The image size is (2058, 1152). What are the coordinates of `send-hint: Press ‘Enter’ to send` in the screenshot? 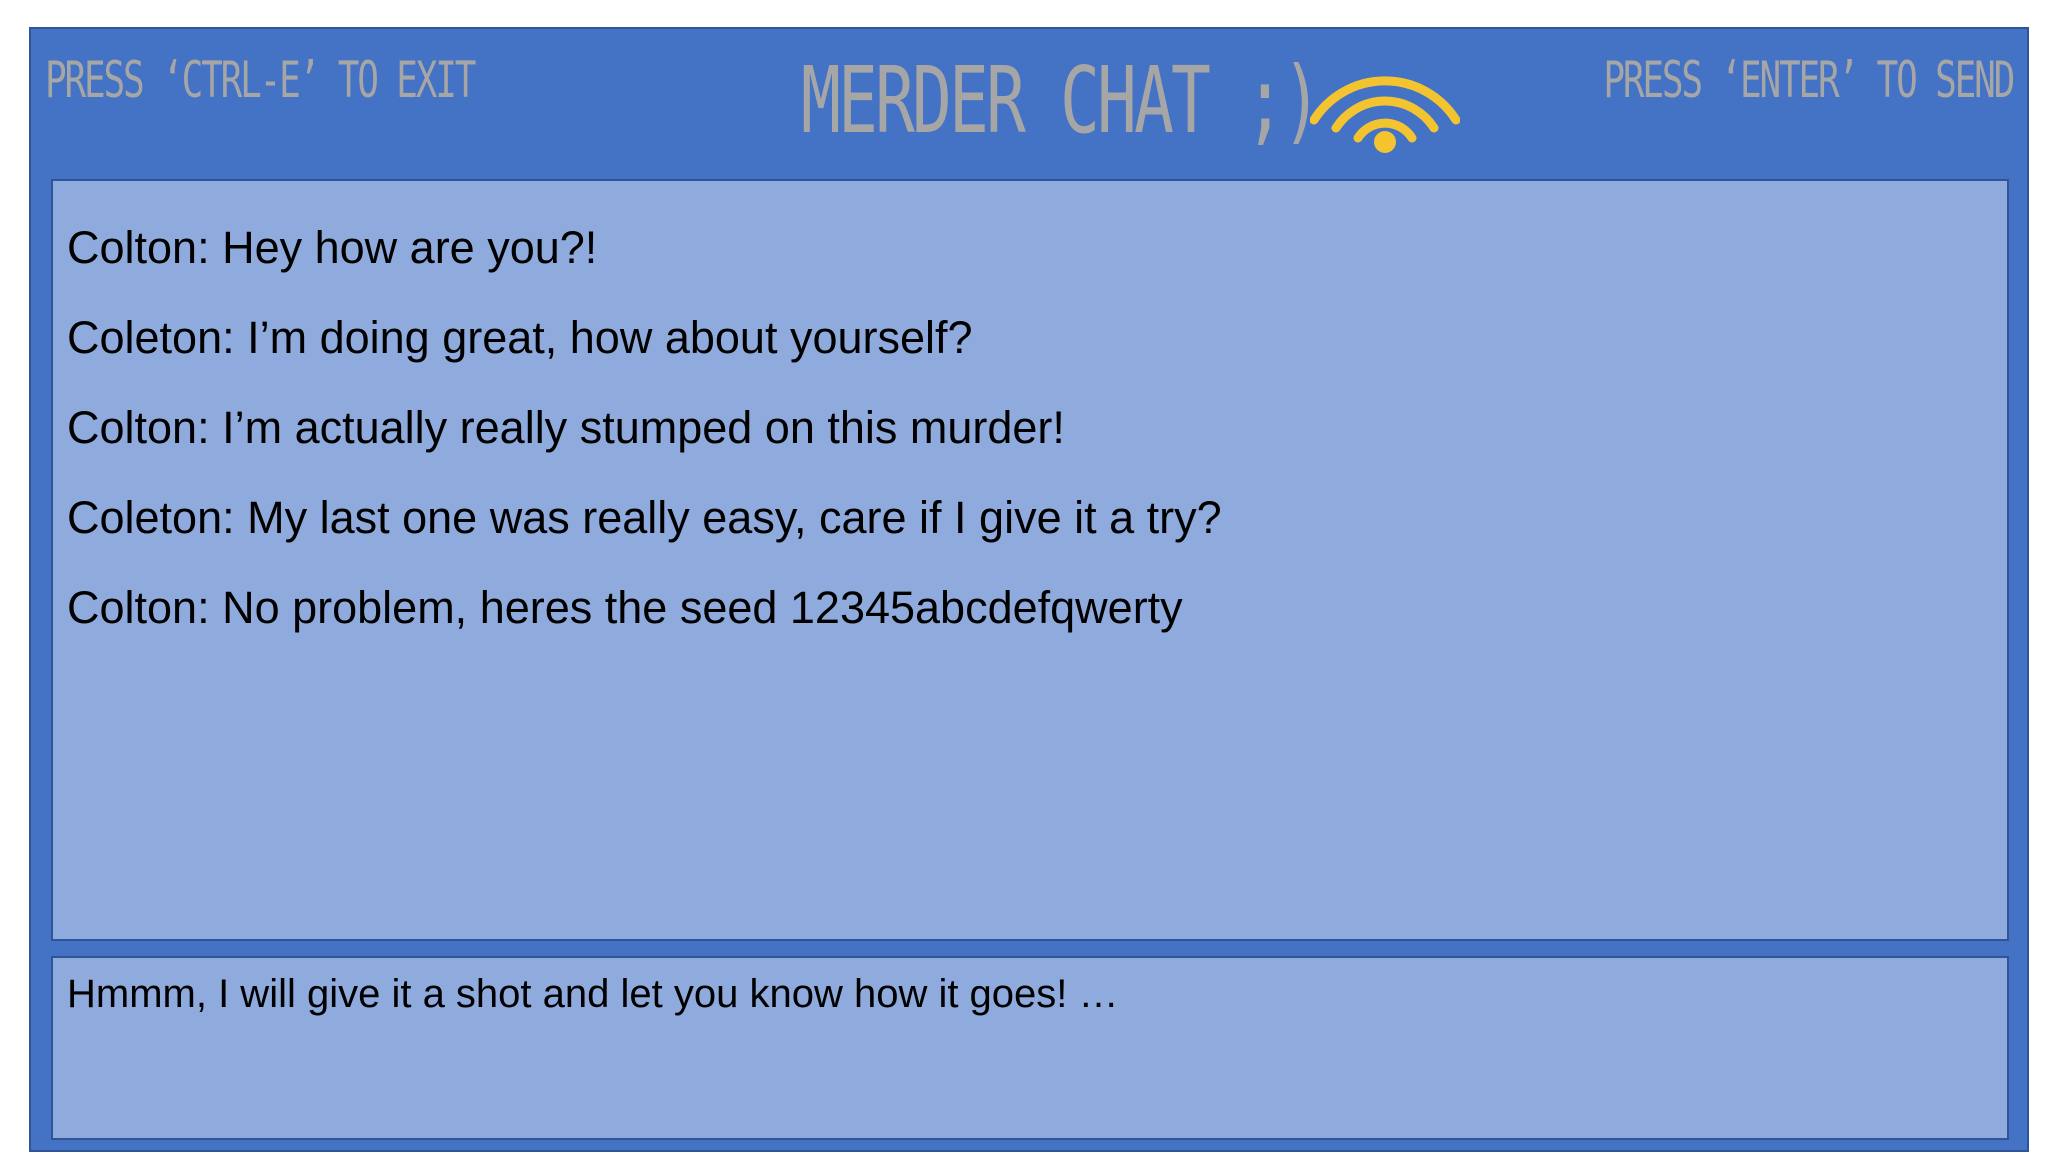 It's located at (1809, 80).